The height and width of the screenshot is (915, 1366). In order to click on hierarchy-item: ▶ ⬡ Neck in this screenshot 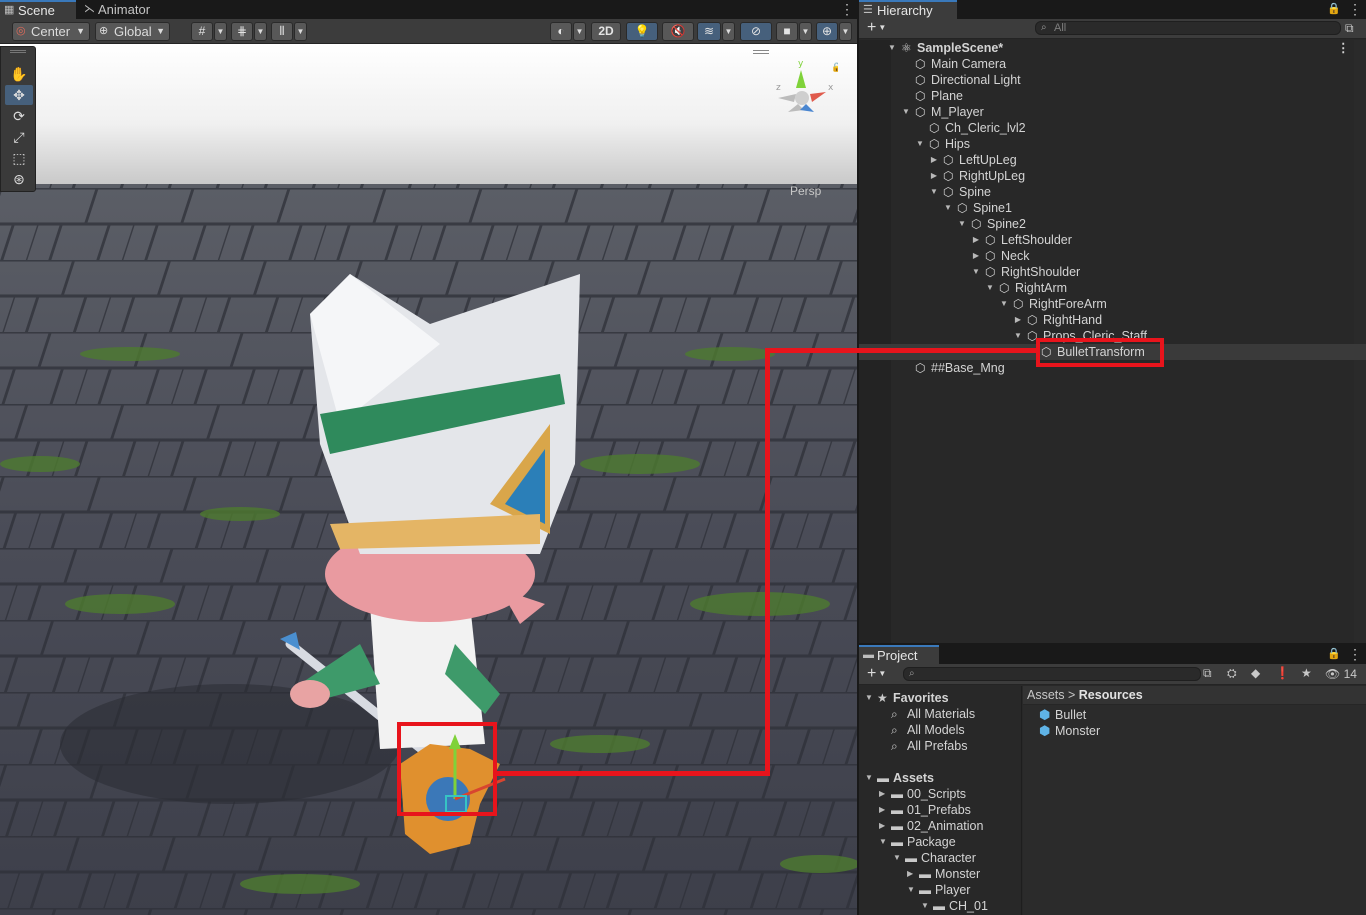, I will do `click(1112, 256)`.